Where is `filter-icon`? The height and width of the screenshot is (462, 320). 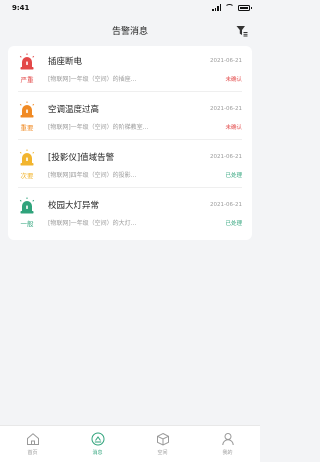
filter-icon is located at coordinates (242, 31).